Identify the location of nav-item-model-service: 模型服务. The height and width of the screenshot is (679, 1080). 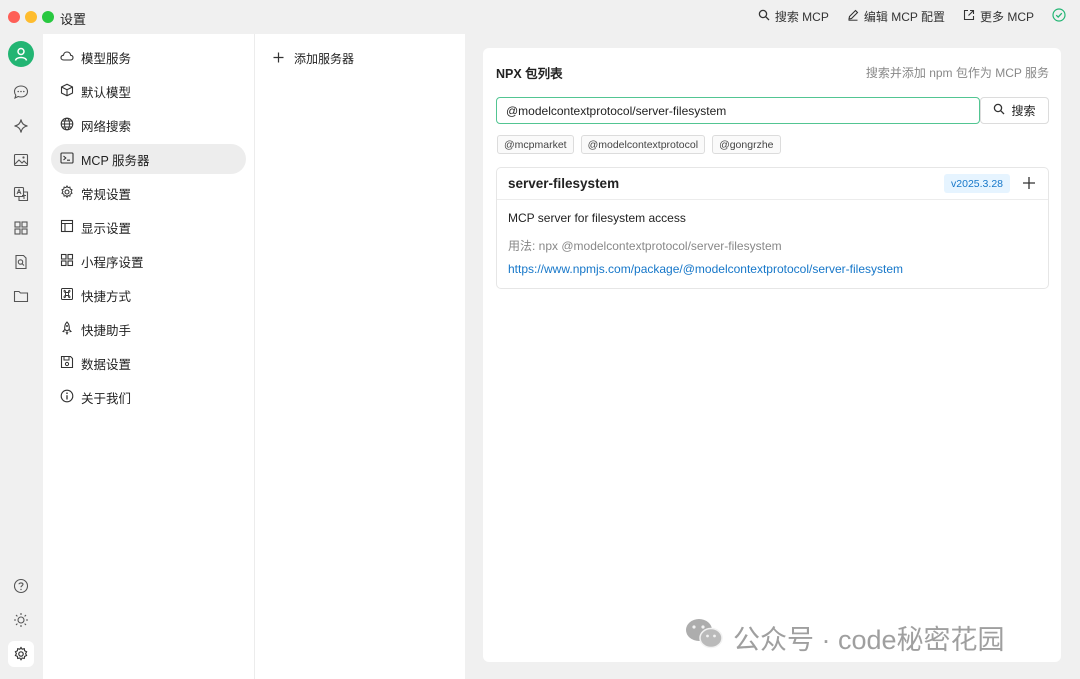
(148, 57).